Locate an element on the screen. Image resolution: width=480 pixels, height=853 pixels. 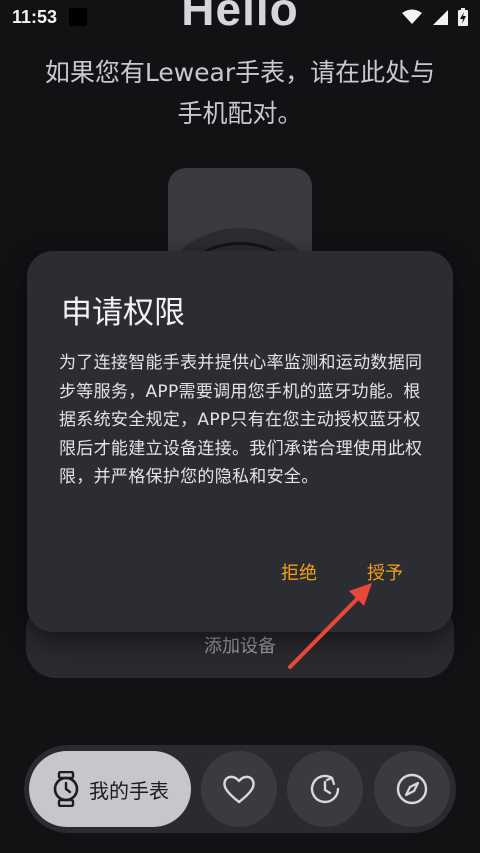
pair-prompt-line1: 如果您有Lewear手表，请在此处与 is located at coordinates (240, 72).